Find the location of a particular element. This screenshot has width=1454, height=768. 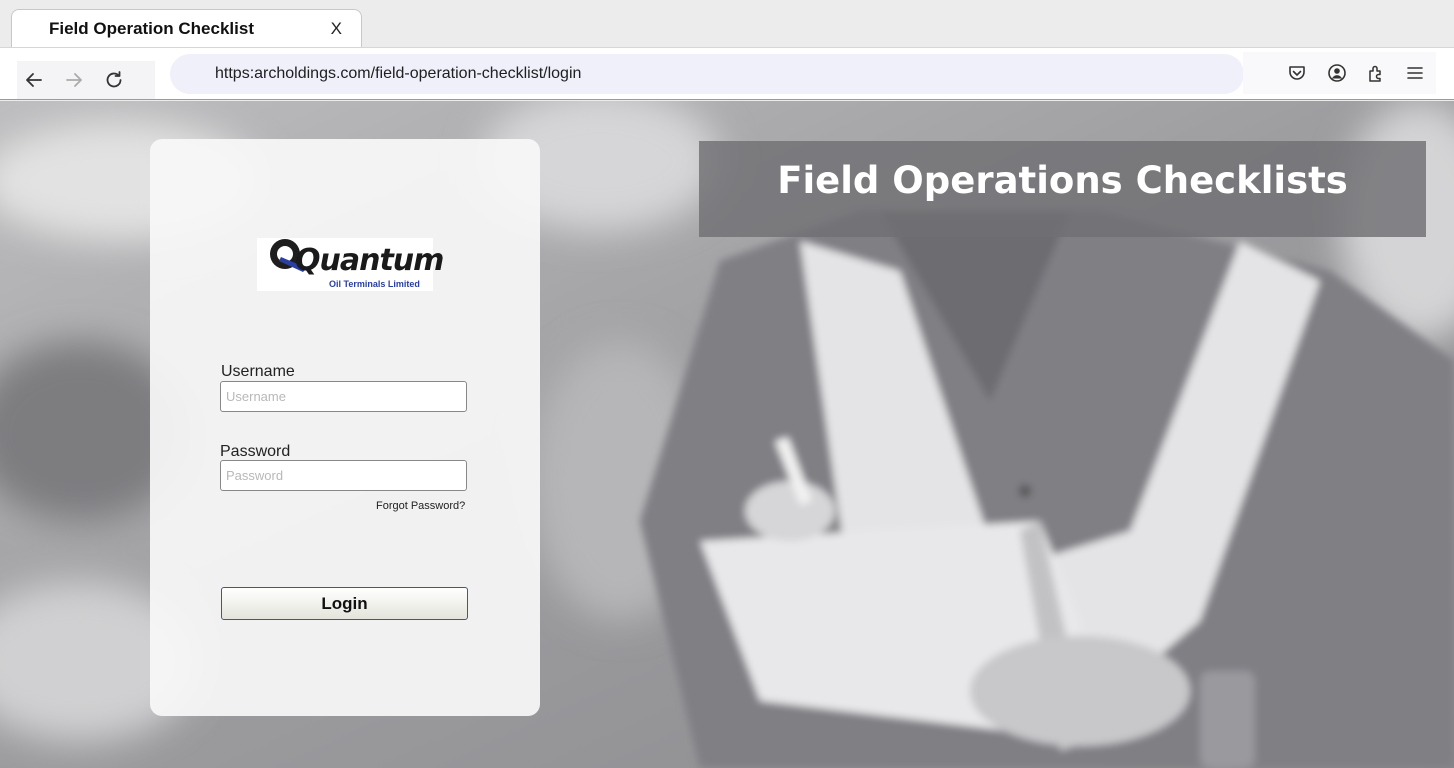

reload-icon is located at coordinates (114, 80).